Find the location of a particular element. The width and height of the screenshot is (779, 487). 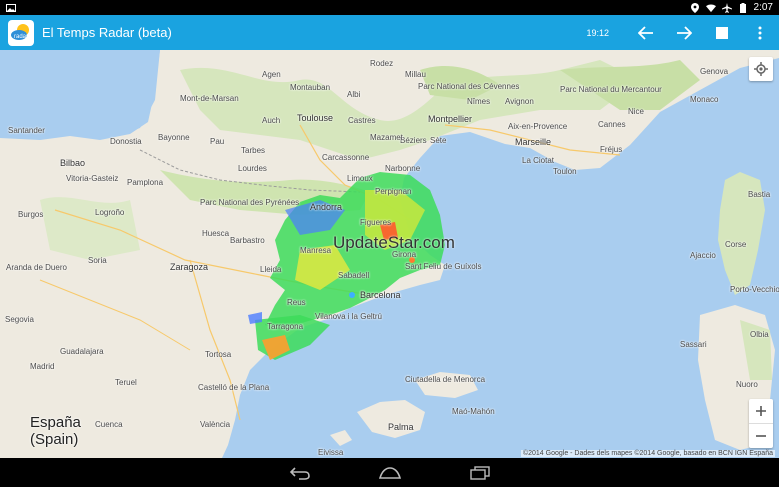

map-label: Tortosa is located at coordinates (218, 354).